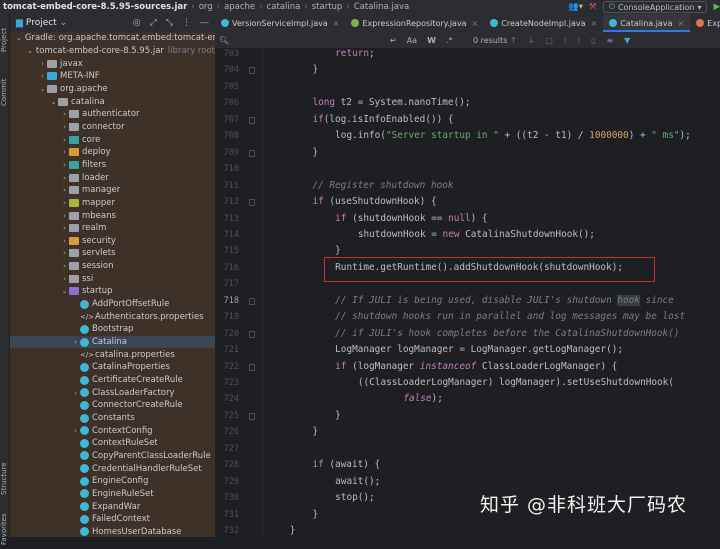  What do you see at coordinates (543, 23) in the screenshot?
I see `editor-tab: CreateNodeImpl.java×` at bounding box center [543, 23].